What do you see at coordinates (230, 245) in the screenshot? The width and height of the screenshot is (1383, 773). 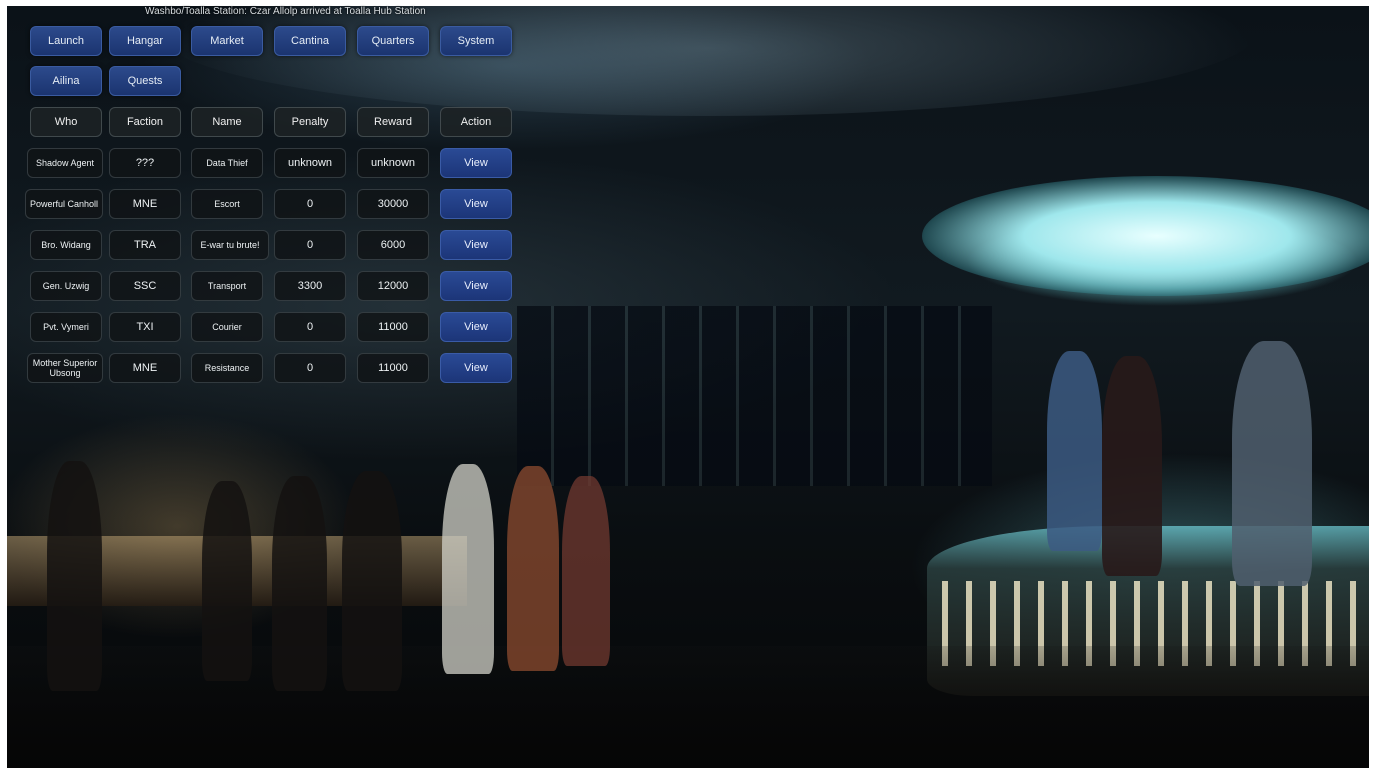 I see `quest-name-cell: E-war tu brute!` at bounding box center [230, 245].